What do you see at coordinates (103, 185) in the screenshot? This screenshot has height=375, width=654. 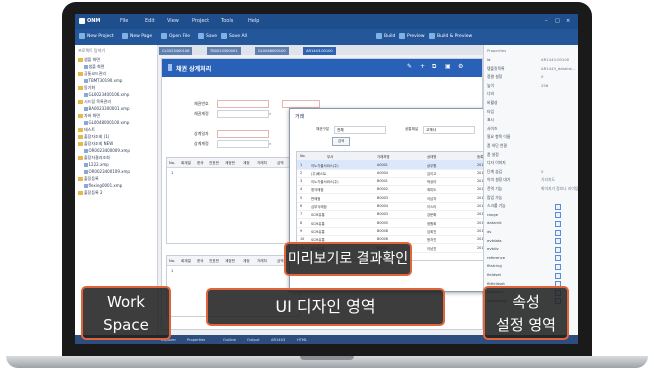 I see `tree-item: flexing0001.xmp` at bounding box center [103, 185].